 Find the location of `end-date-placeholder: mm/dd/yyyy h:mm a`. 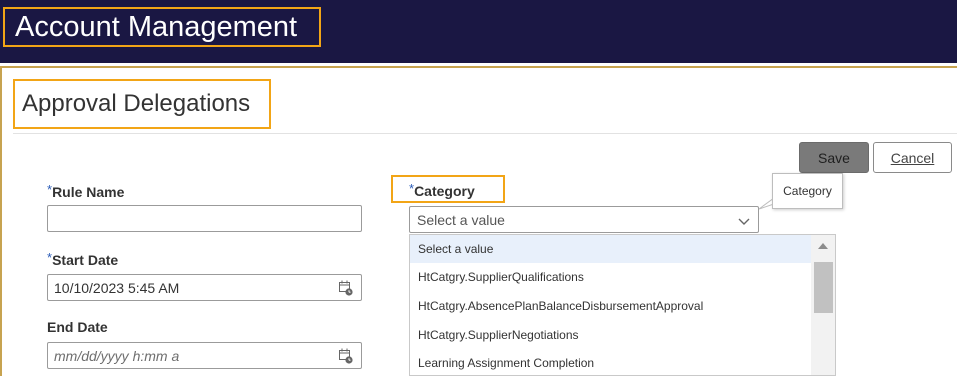

end-date-placeholder: mm/dd/yyyy h:mm a is located at coordinates (117, 356).